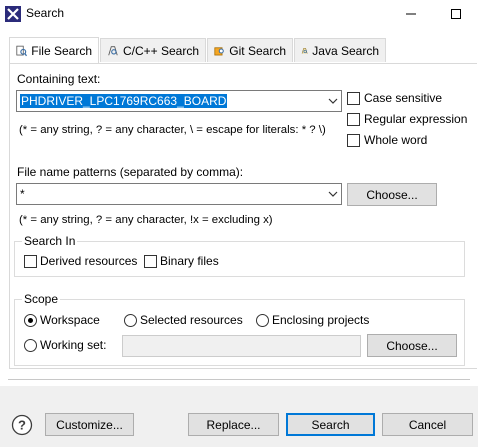 Image resolution: width=478 pixels, height=447 pixels. I want to click on git-search-icon, so click(219, 50).